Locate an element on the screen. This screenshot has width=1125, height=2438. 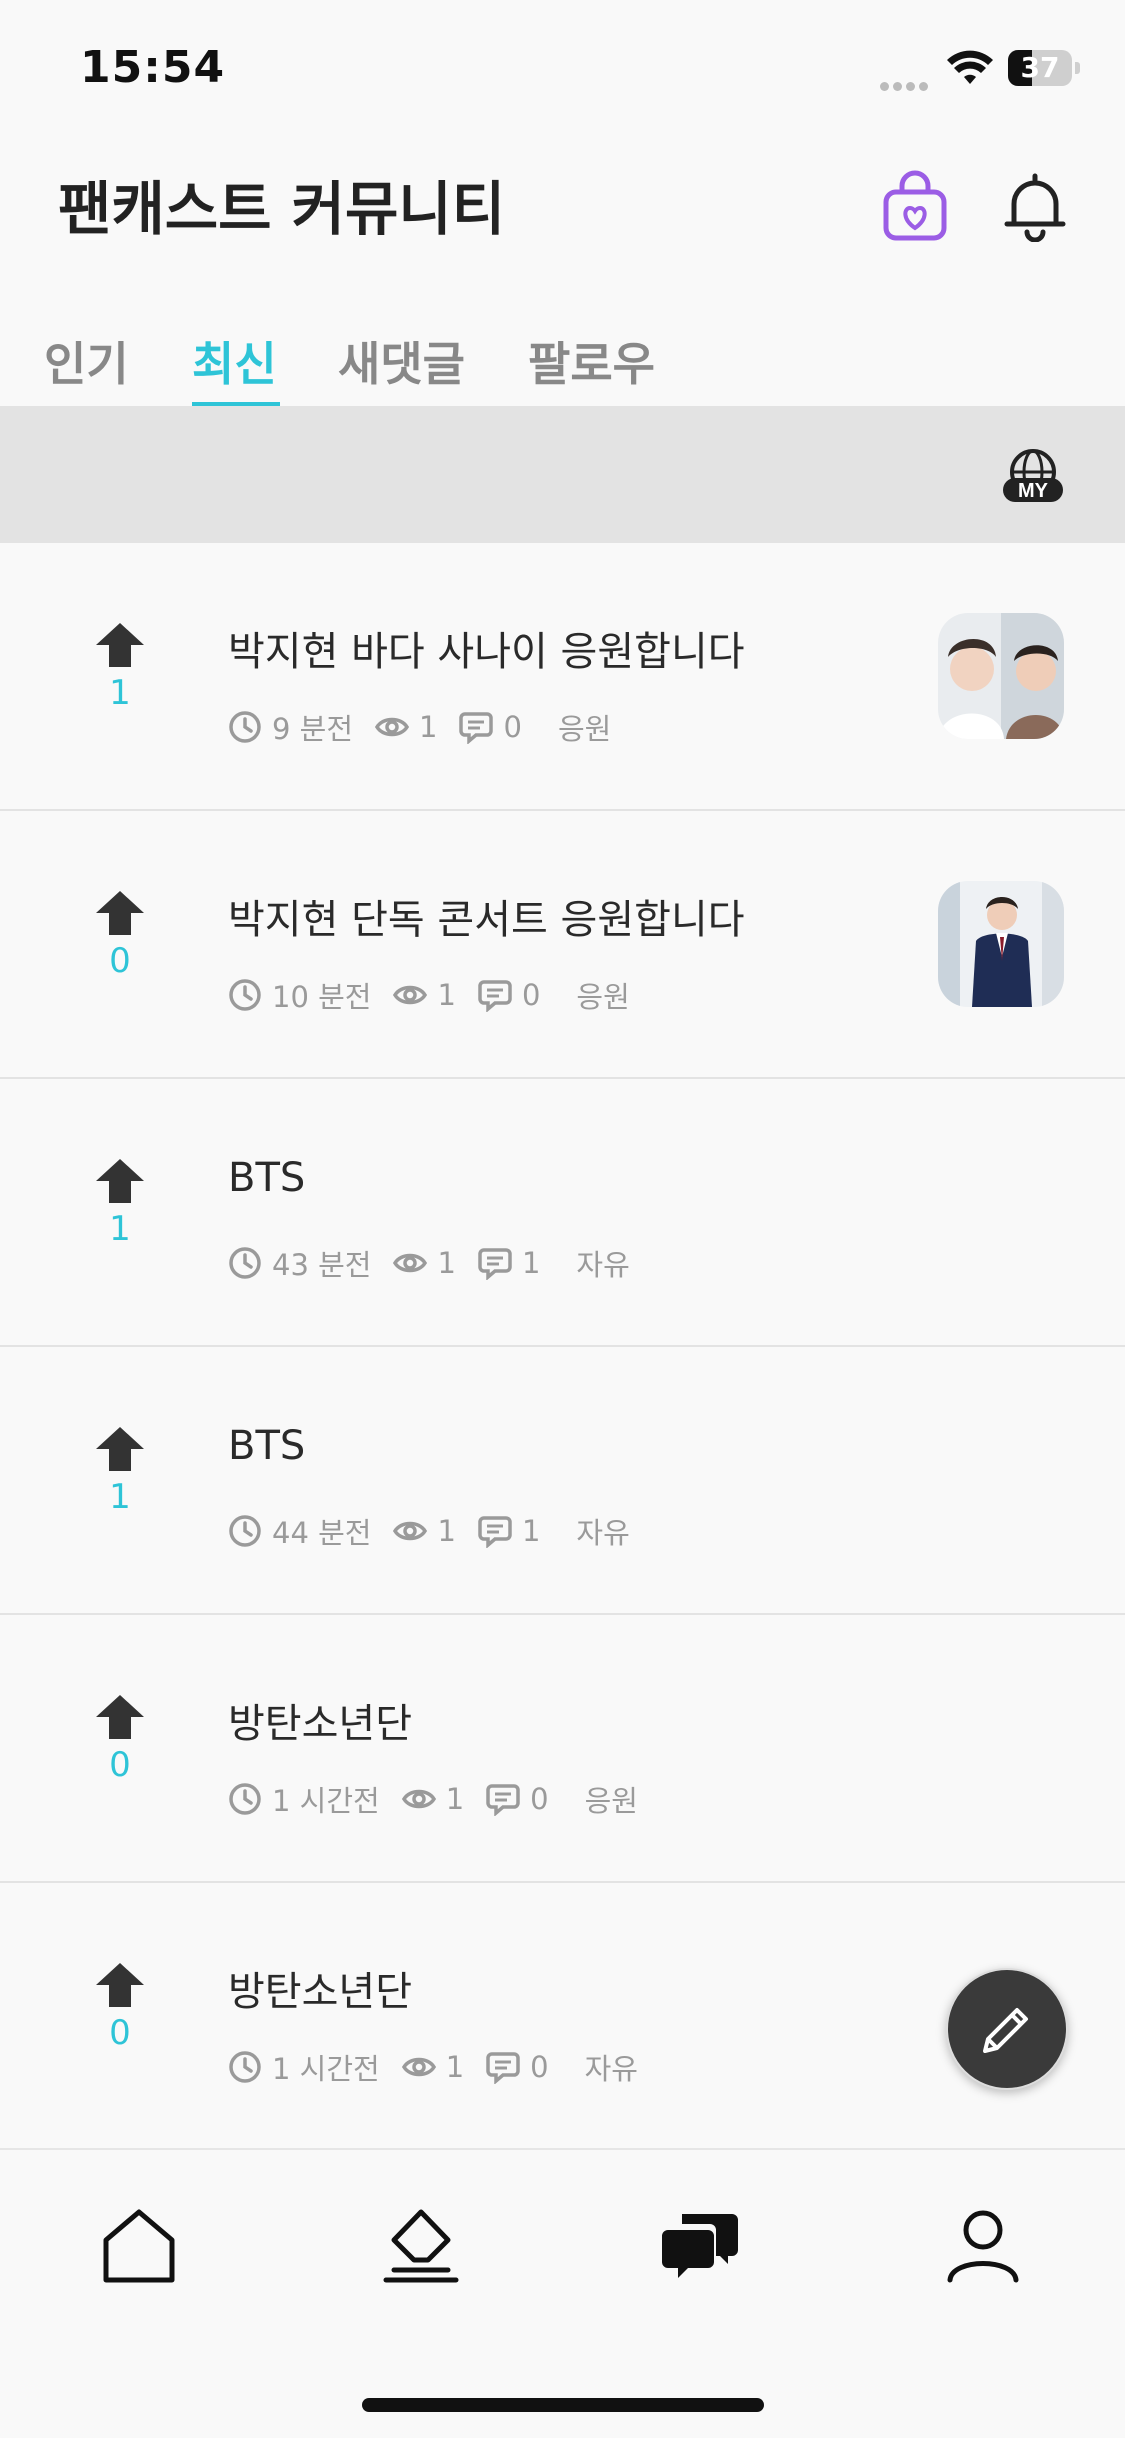
post-item: 0 박지현 단독 콘서트 응원합니다 10 분전 1 0 응원 is located at coordinates (562, 945).